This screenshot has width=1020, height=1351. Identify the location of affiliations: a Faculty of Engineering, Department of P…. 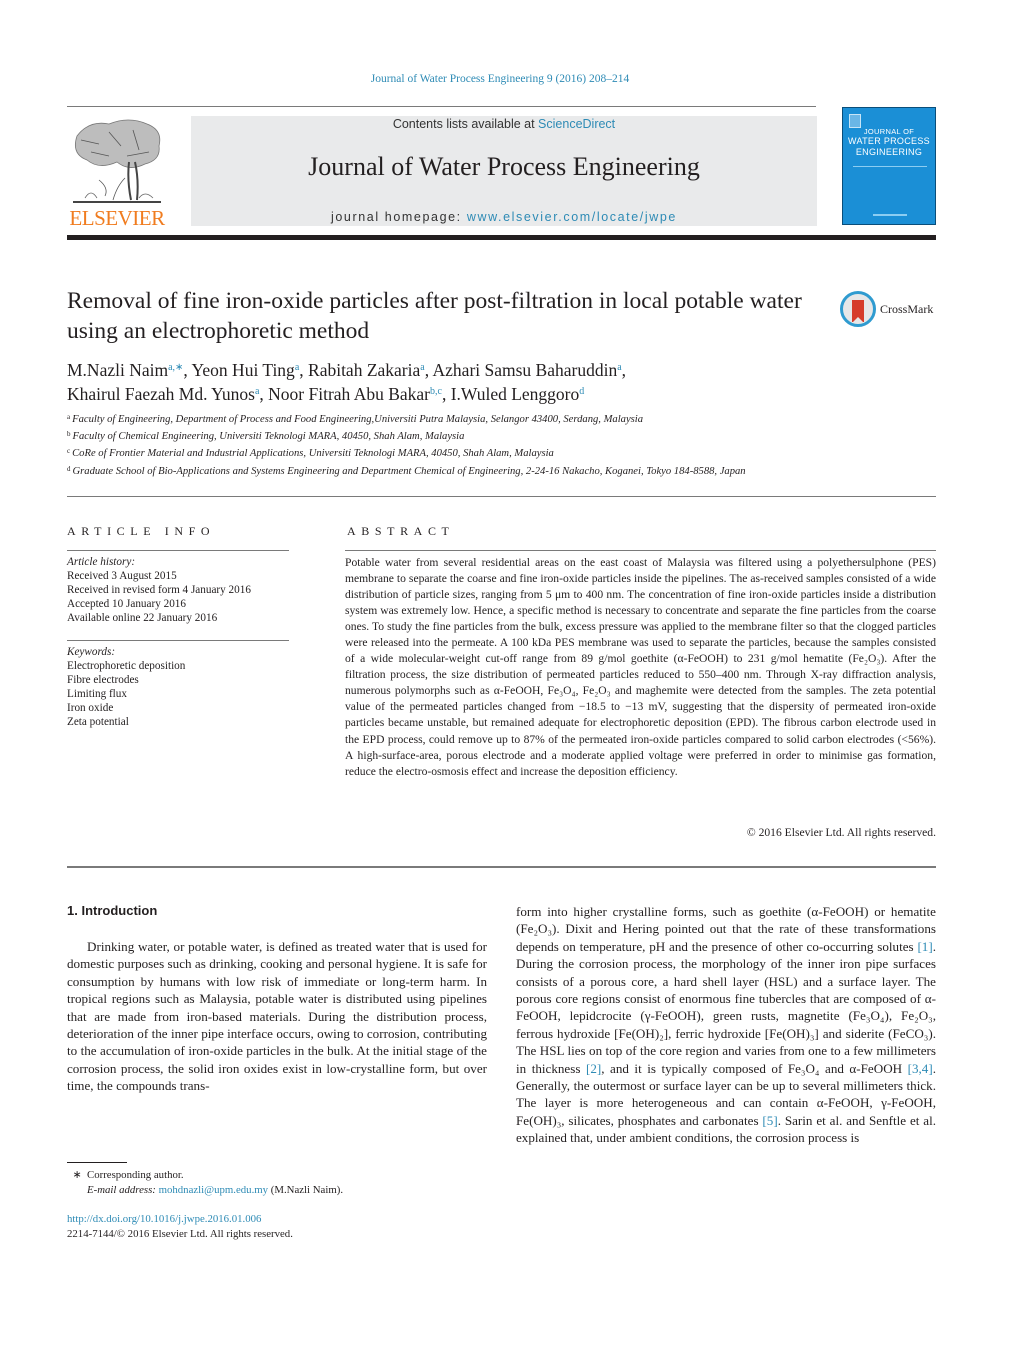
(447, 444).